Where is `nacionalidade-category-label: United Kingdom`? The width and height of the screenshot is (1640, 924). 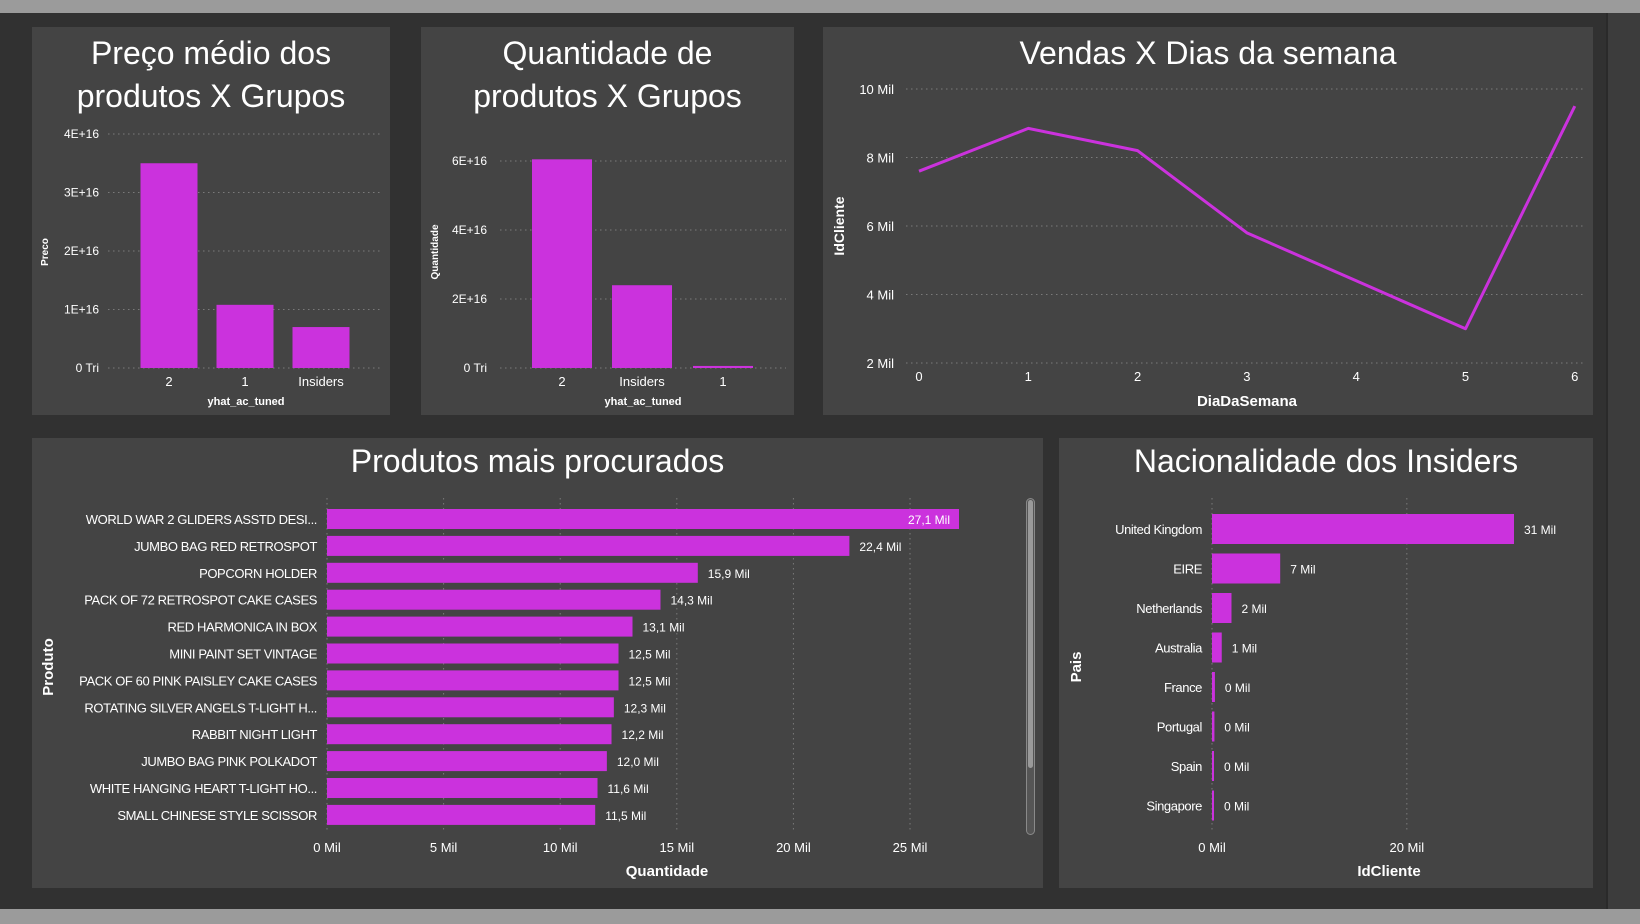 nacionalidade-category-label: United Kingdom is located at coordinates (1158, 529).